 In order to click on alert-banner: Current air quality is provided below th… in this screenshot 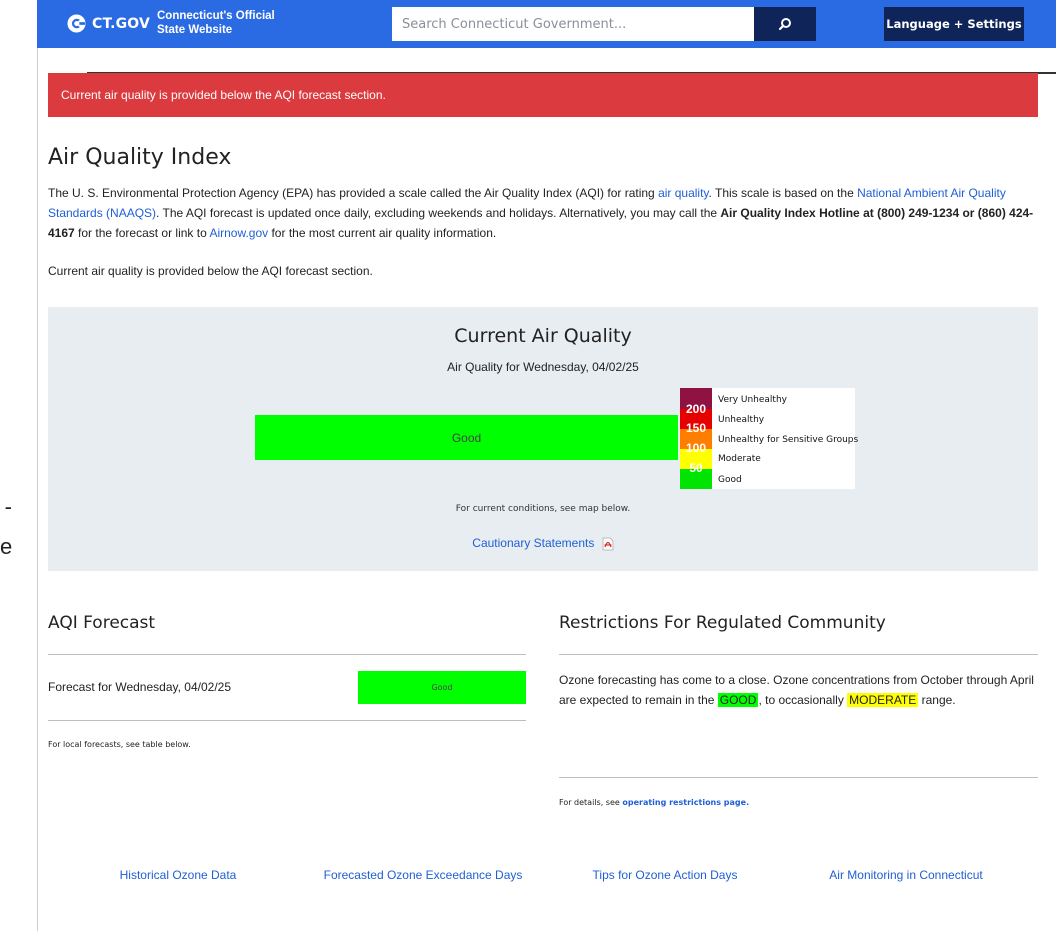, I will do `click(543, 95)`.